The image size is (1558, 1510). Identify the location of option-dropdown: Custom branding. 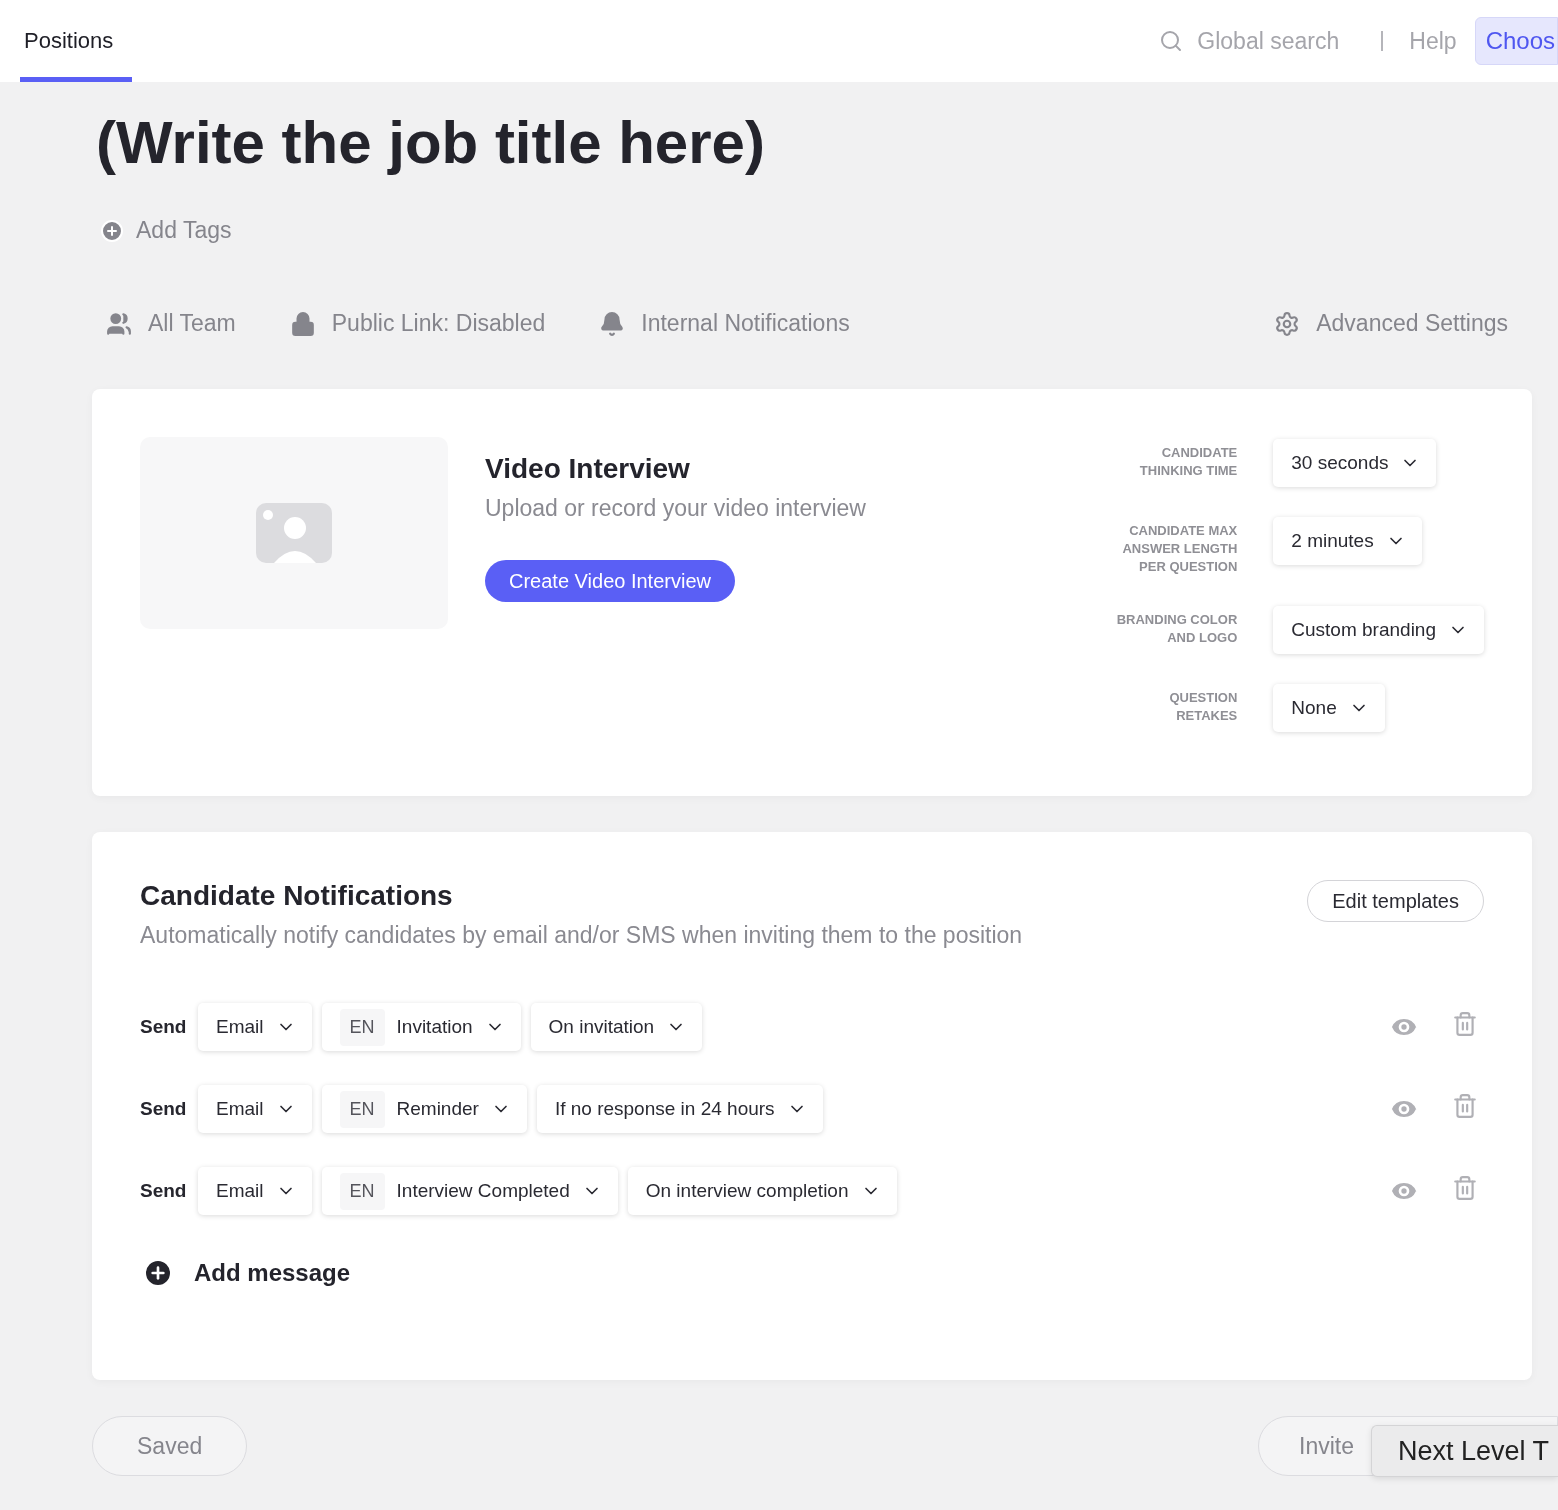
(1378, 630).